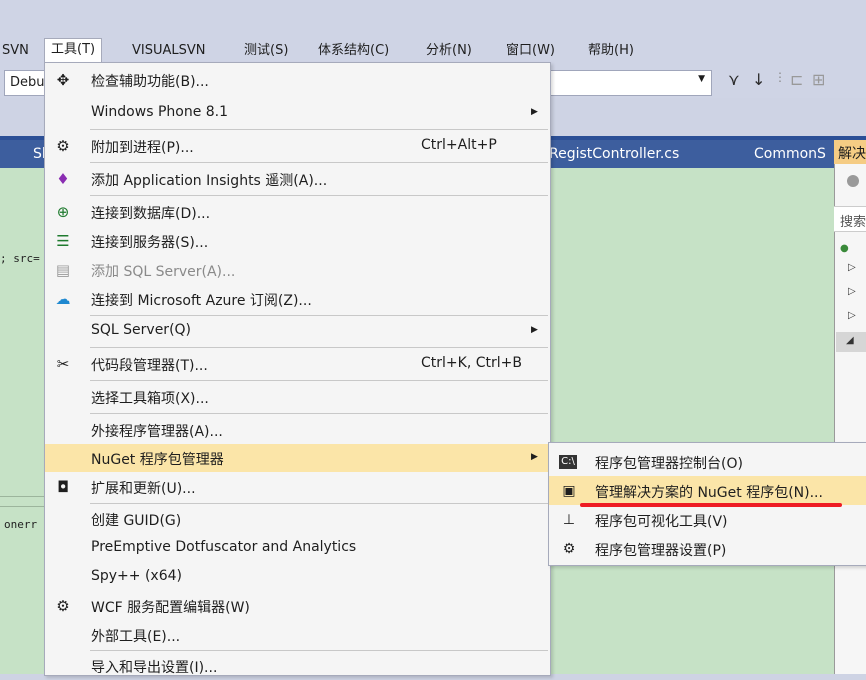 The width and height of the screenshot is (866, 680). I want to click on menu-item-nuget: NuGet 程序包管理器 ▶, so click(297, 458).